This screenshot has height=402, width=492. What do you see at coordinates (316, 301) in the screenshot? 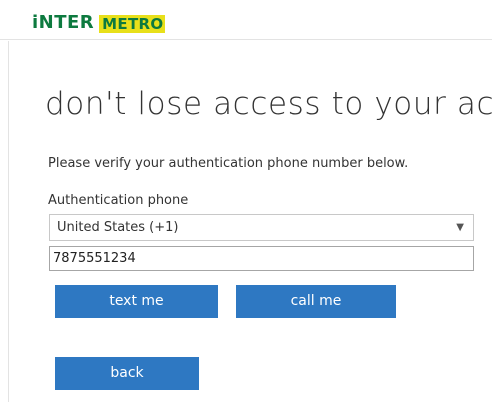
I see `call-me-button: call me` at bounding box center [316, 301].